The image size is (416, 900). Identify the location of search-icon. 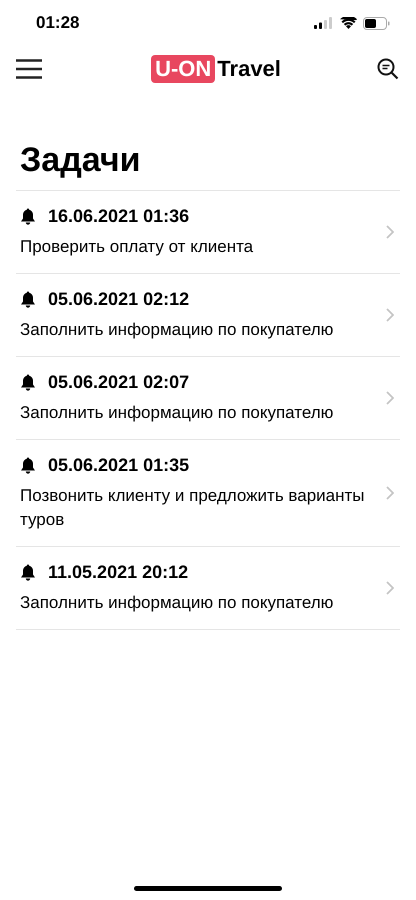
(387, 69).